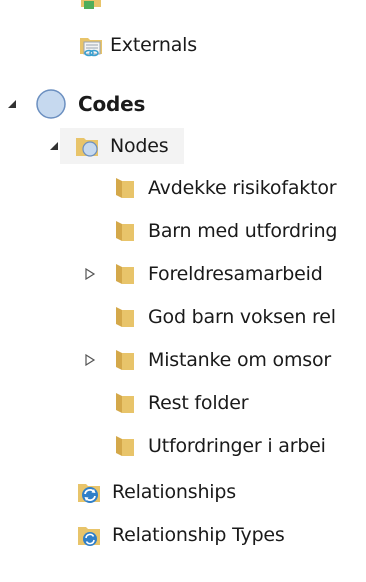  What do you see at coordinates (89, 535) in the screenshot?
I see `relationship-types-icon` at bounding box center [89, 535].